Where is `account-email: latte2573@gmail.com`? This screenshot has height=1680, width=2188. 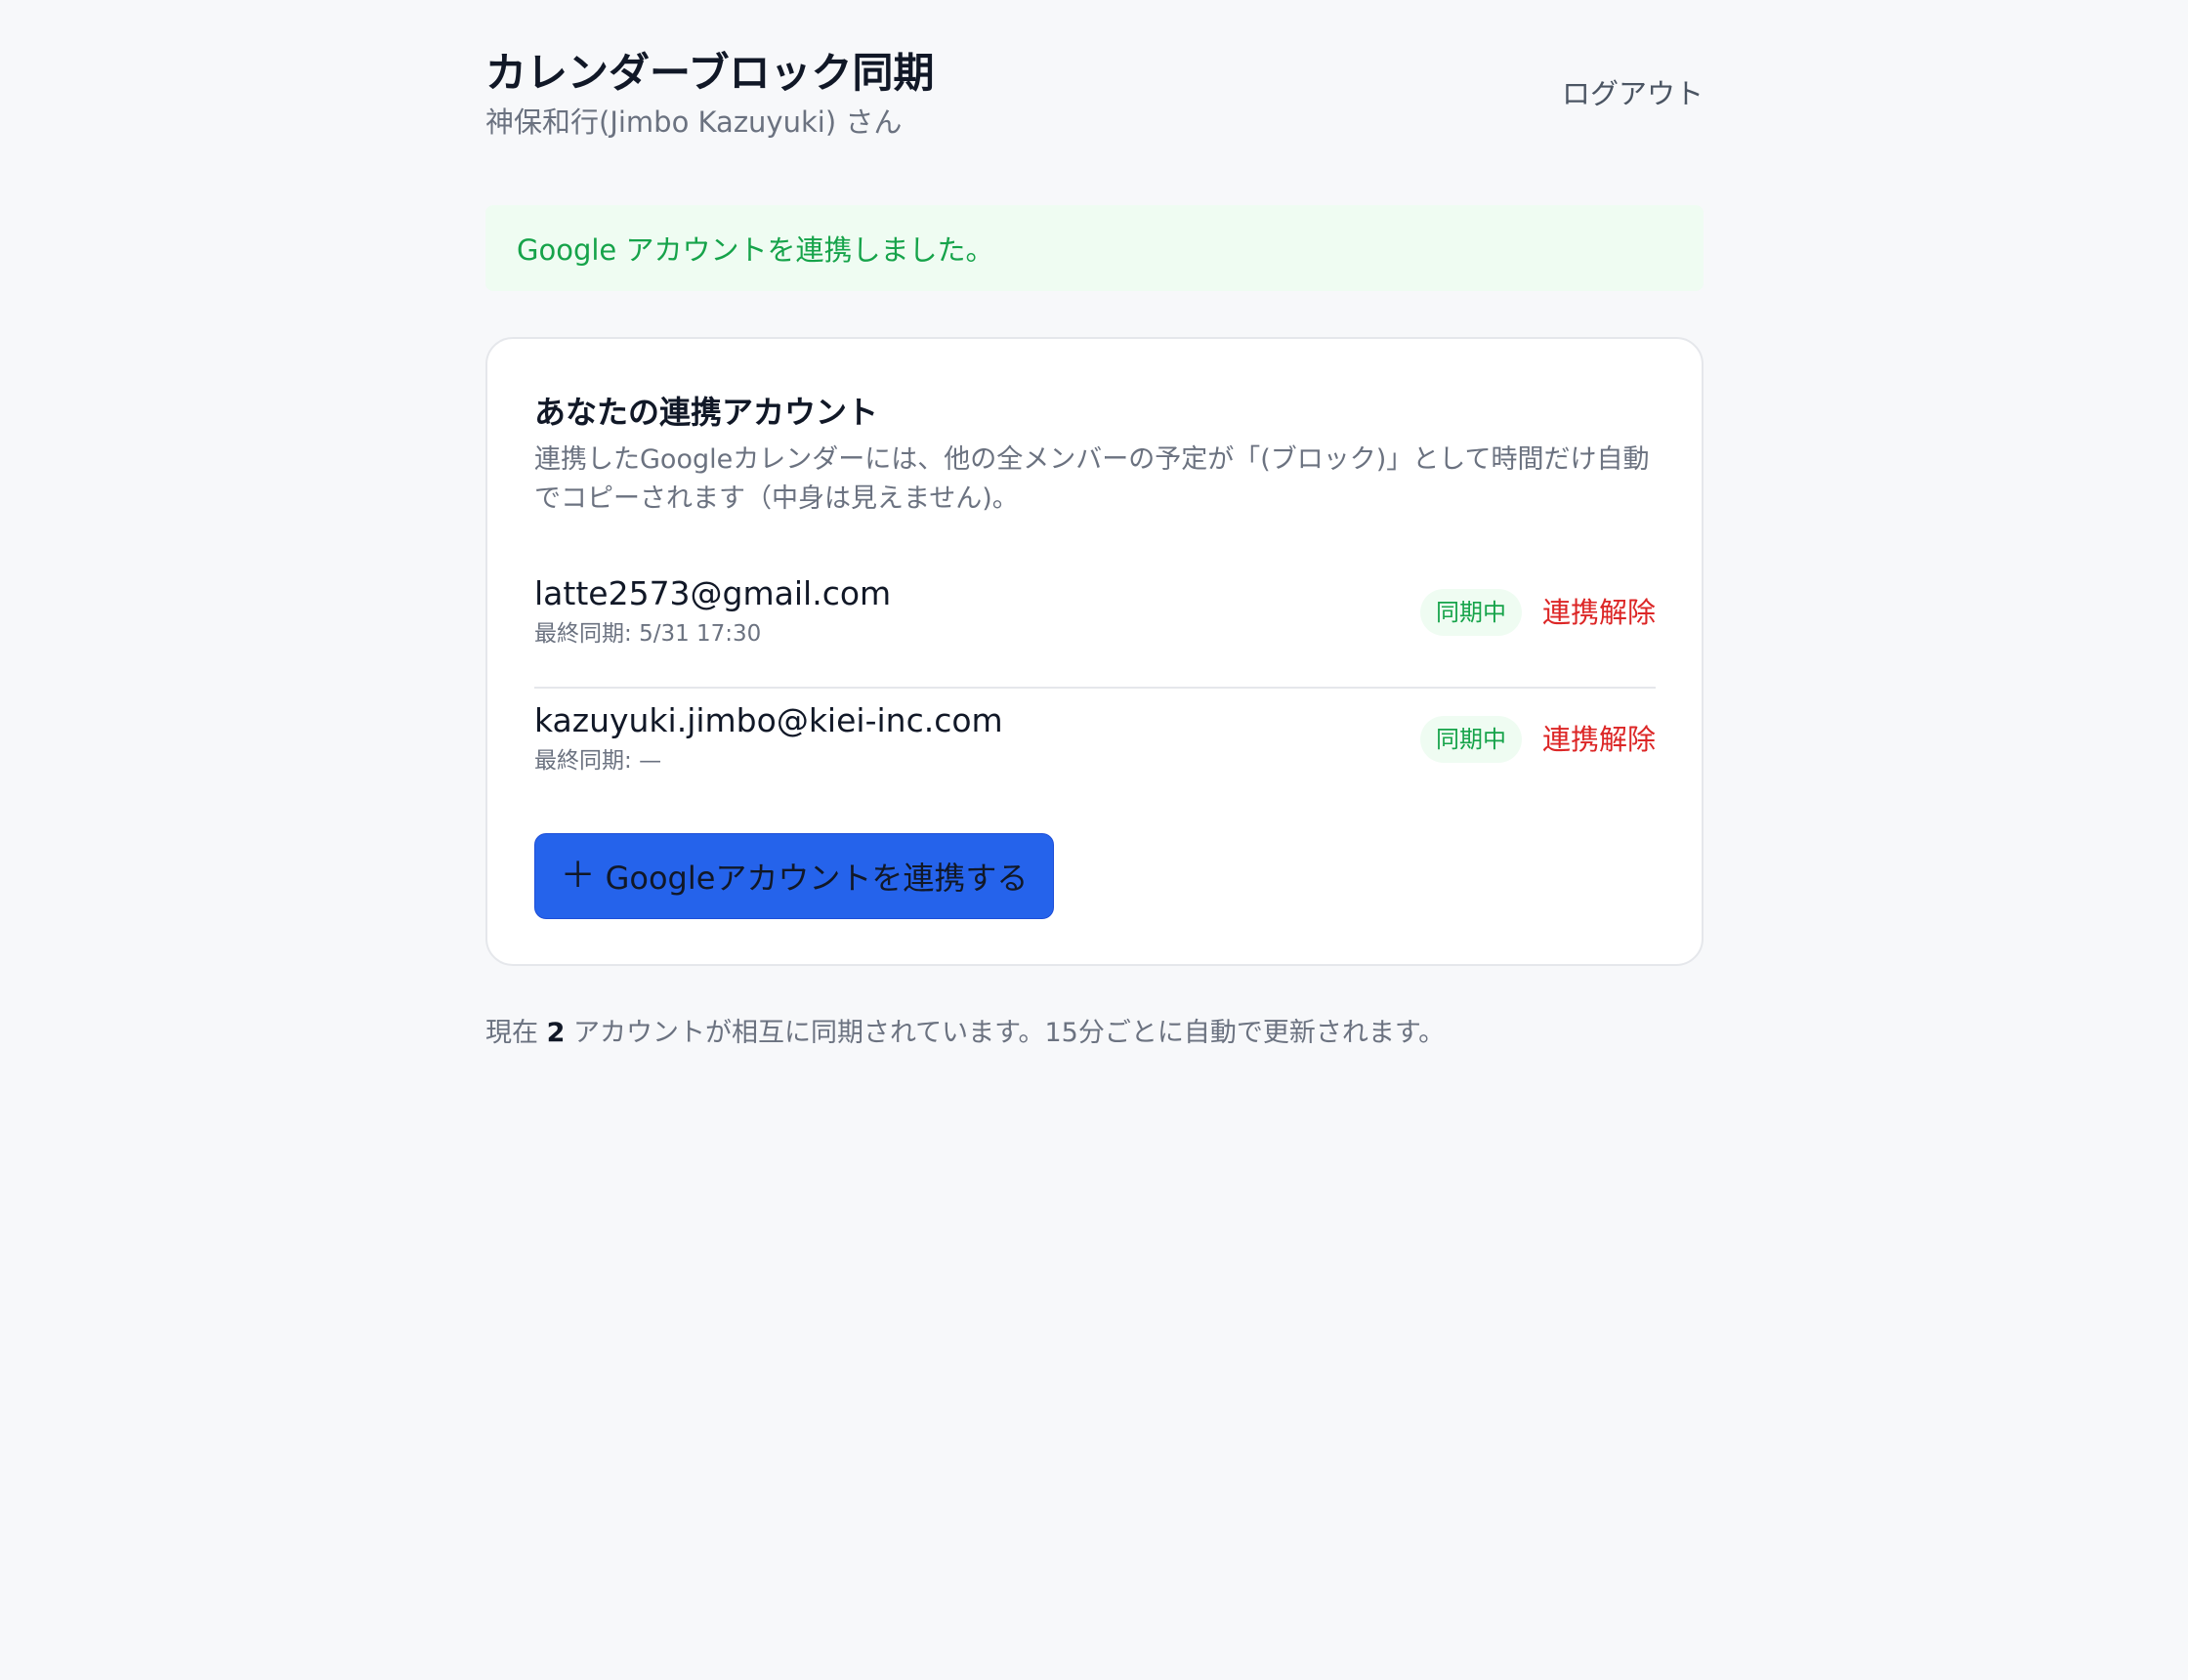 account-email: latte2573@gmail.com is located at coordinates (713, 593).